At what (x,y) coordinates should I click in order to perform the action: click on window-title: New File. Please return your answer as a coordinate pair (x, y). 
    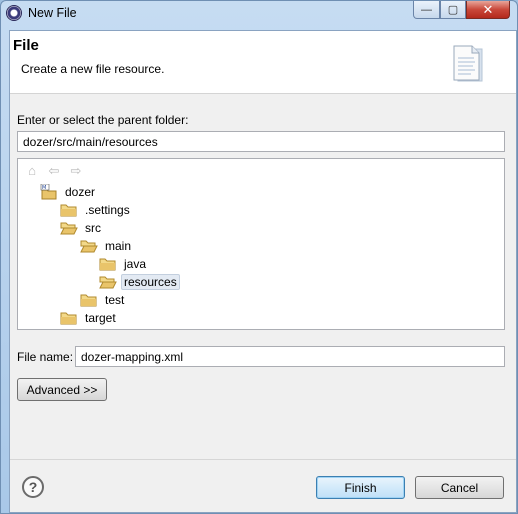
    Looking at the image, I should click on (52, 13).